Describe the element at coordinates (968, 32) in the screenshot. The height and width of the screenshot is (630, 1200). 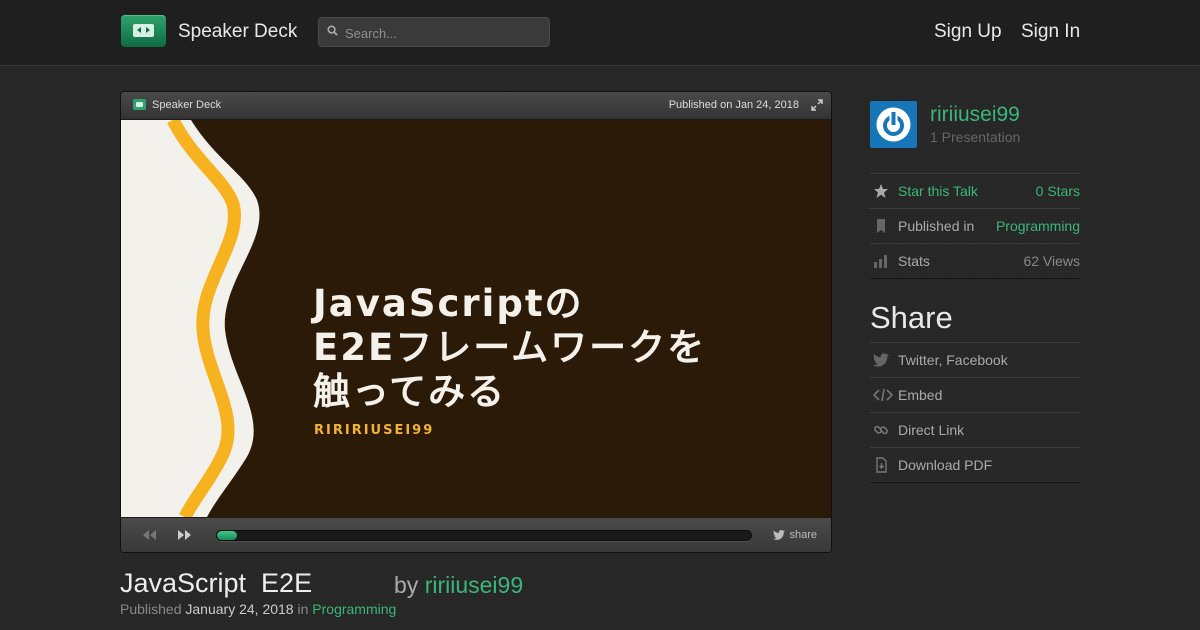
I see `sign-up-link: Sign Up` at that location.